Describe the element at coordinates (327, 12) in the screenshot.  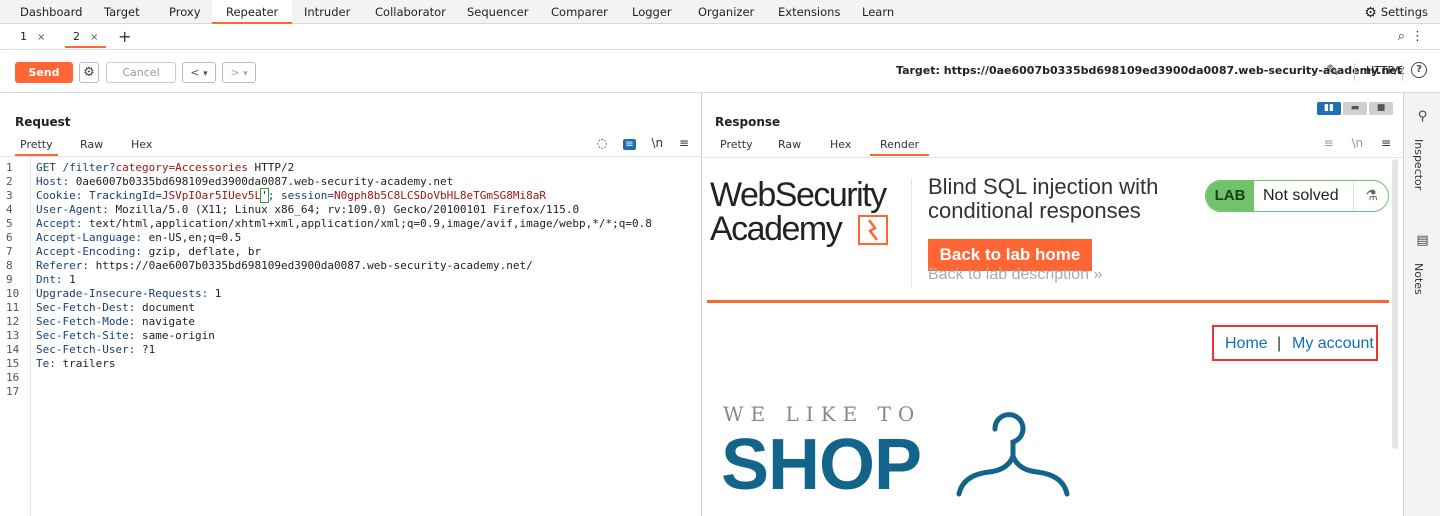
I see `menu-intruder: Intruder` at that location.